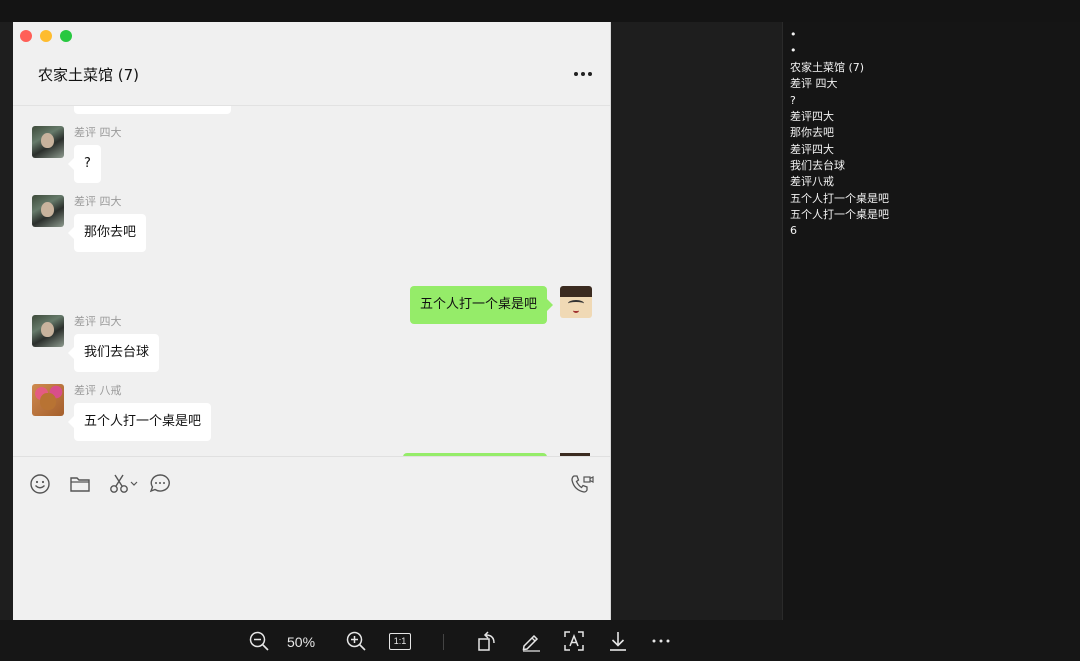  I want to click on rotate-icon, so click(487, 641).